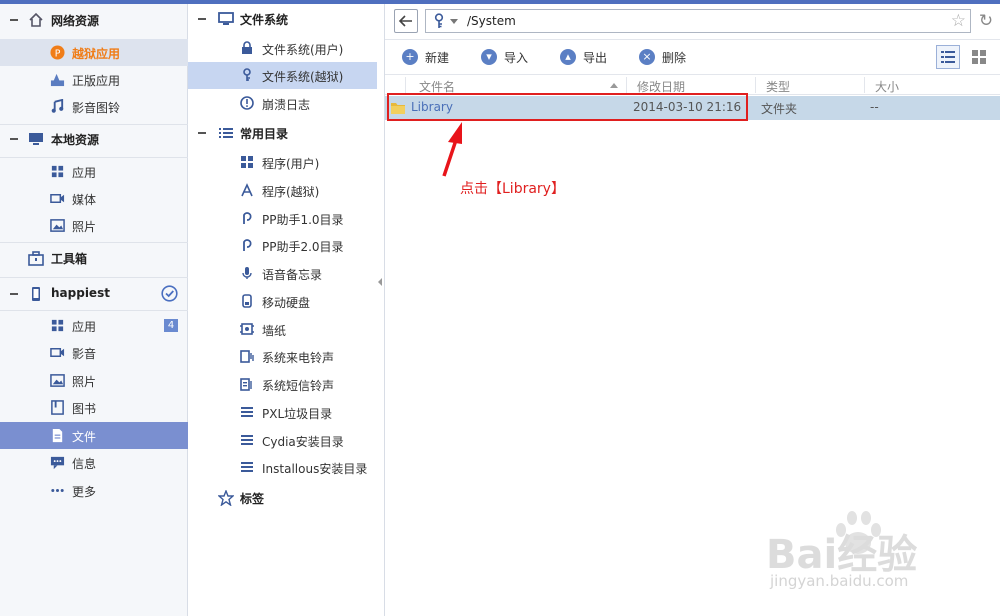  What do you see at coordinates (698, 21) in the screenshot?
I see `path-field: /System ☆` at bounding box center [698, 21].